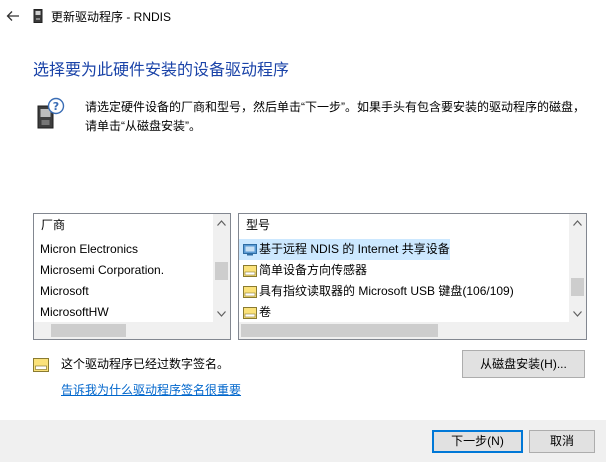 Image resolution: width=606 pixels, height=462 pixels. I want to click on model-scroll-thumb, so click(577, 287).